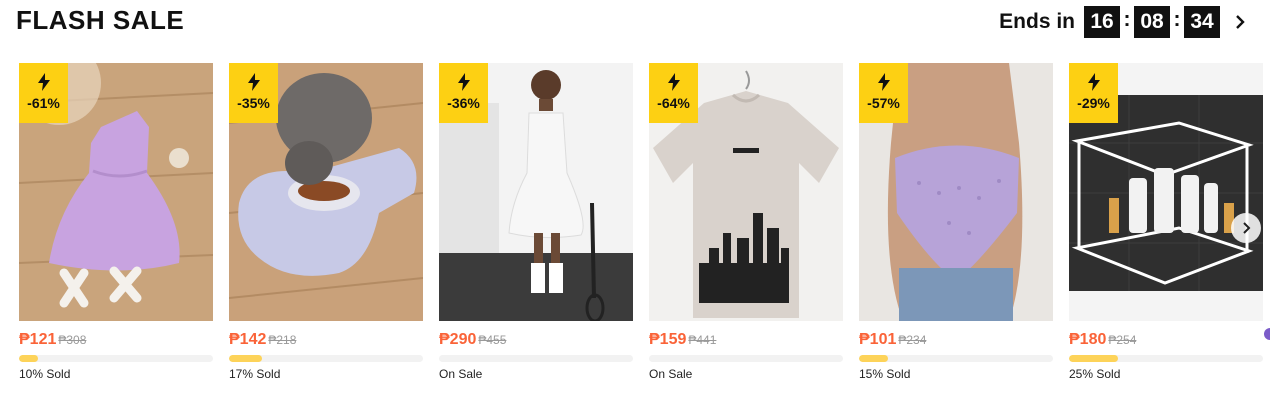 This screenshot has height=402, width=1270. I want to click on discount-badge: -36%, so click(463, 93).